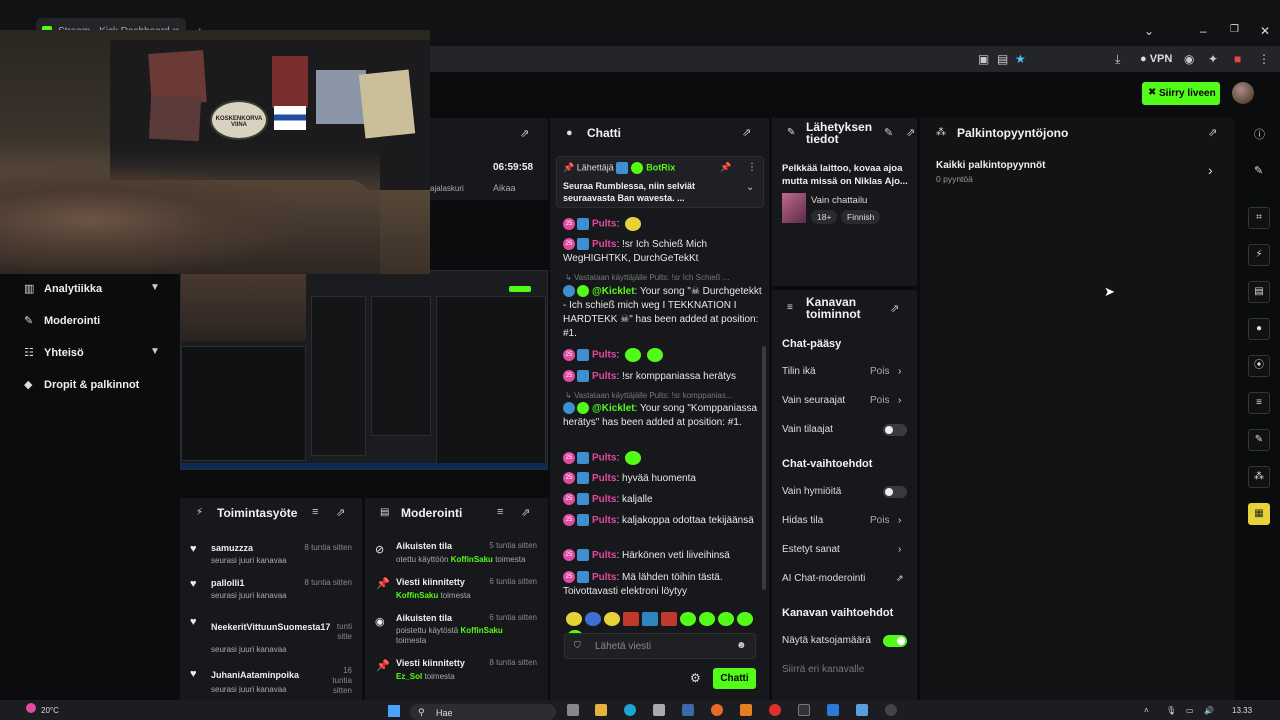 The height and width of the screenshot is (720, 1280). What do you see at coordinates (717, 710) in the screenshot?
I see `firefox-icon` at bounding box center [717, 710].